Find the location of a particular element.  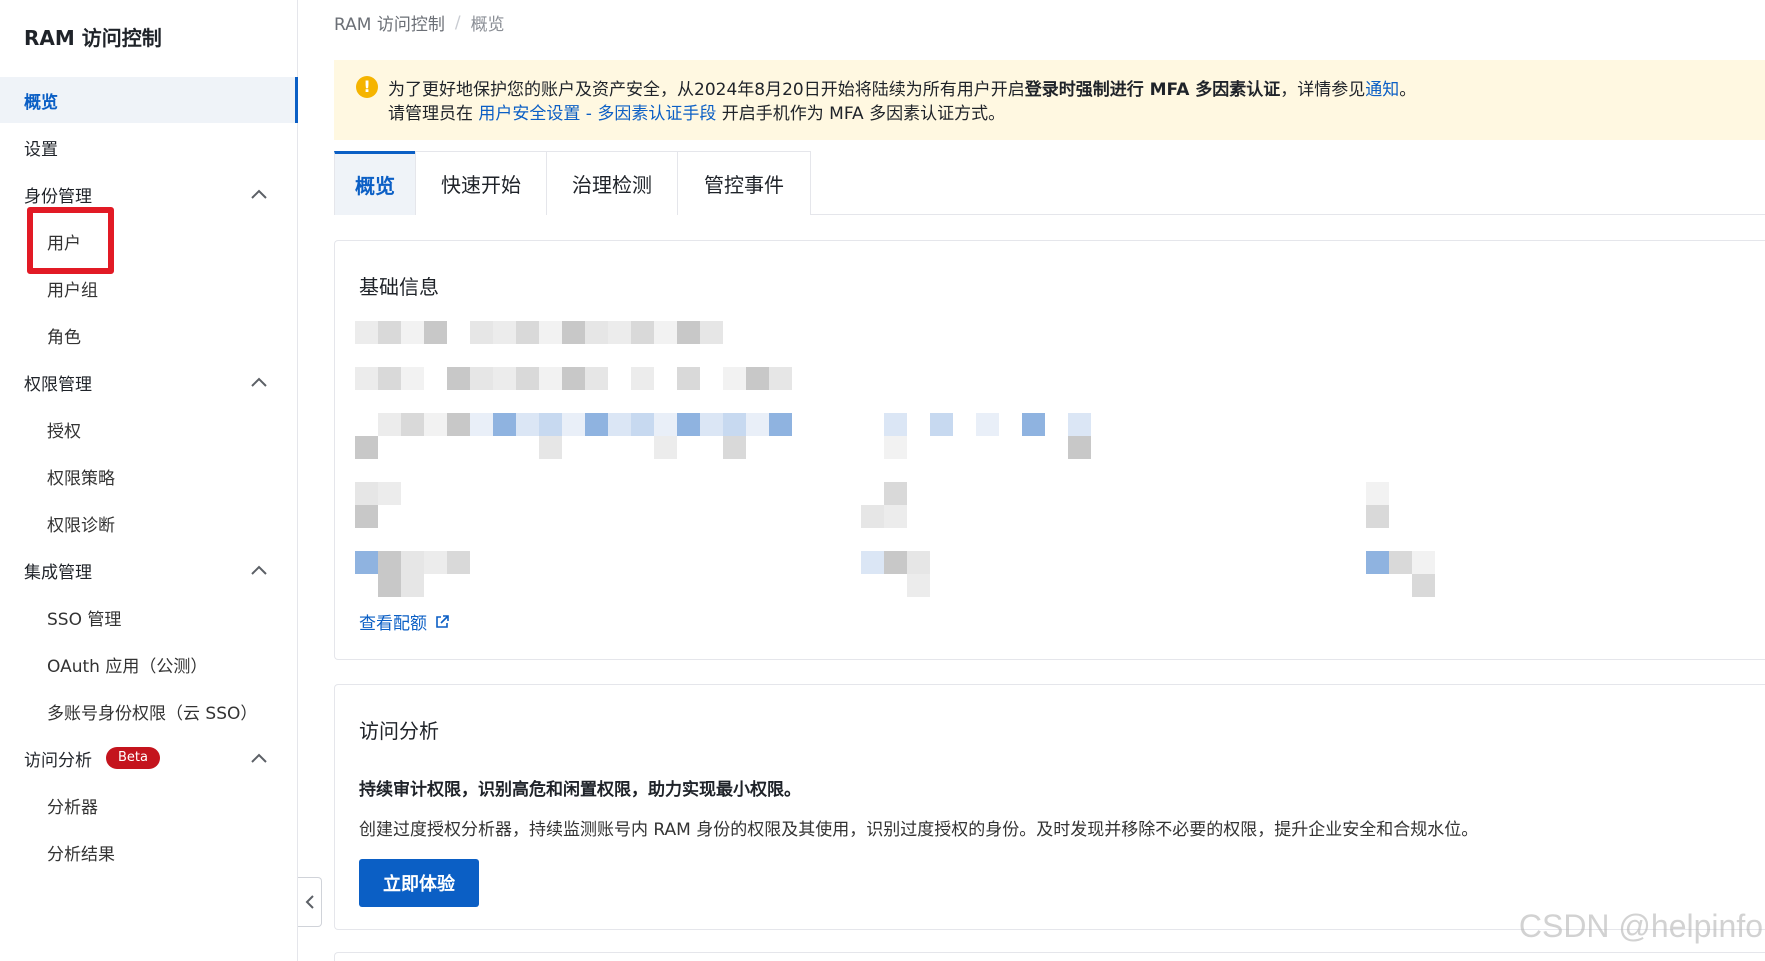

sidebar-item-label: 权限管理 is located at coordinates (58, 384).